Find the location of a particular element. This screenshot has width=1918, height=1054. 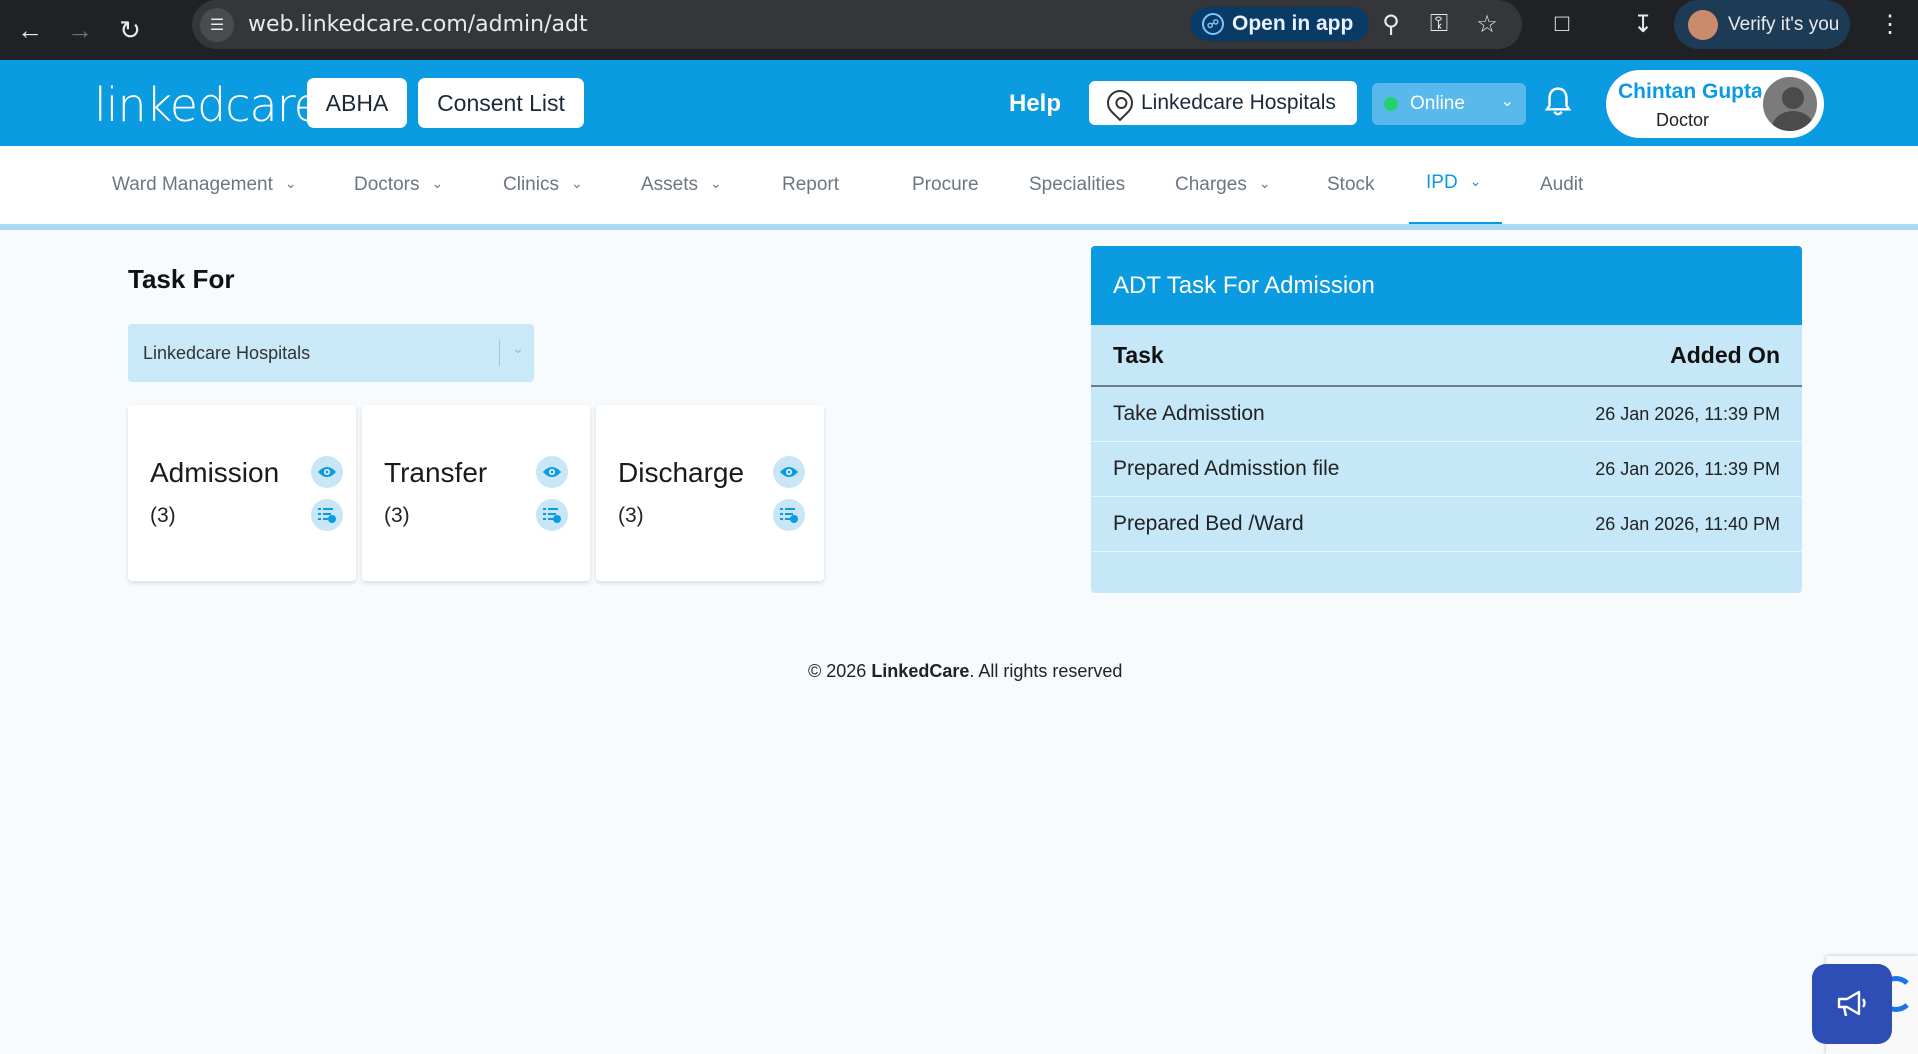

select-divider is located at coordinates (499, 353).